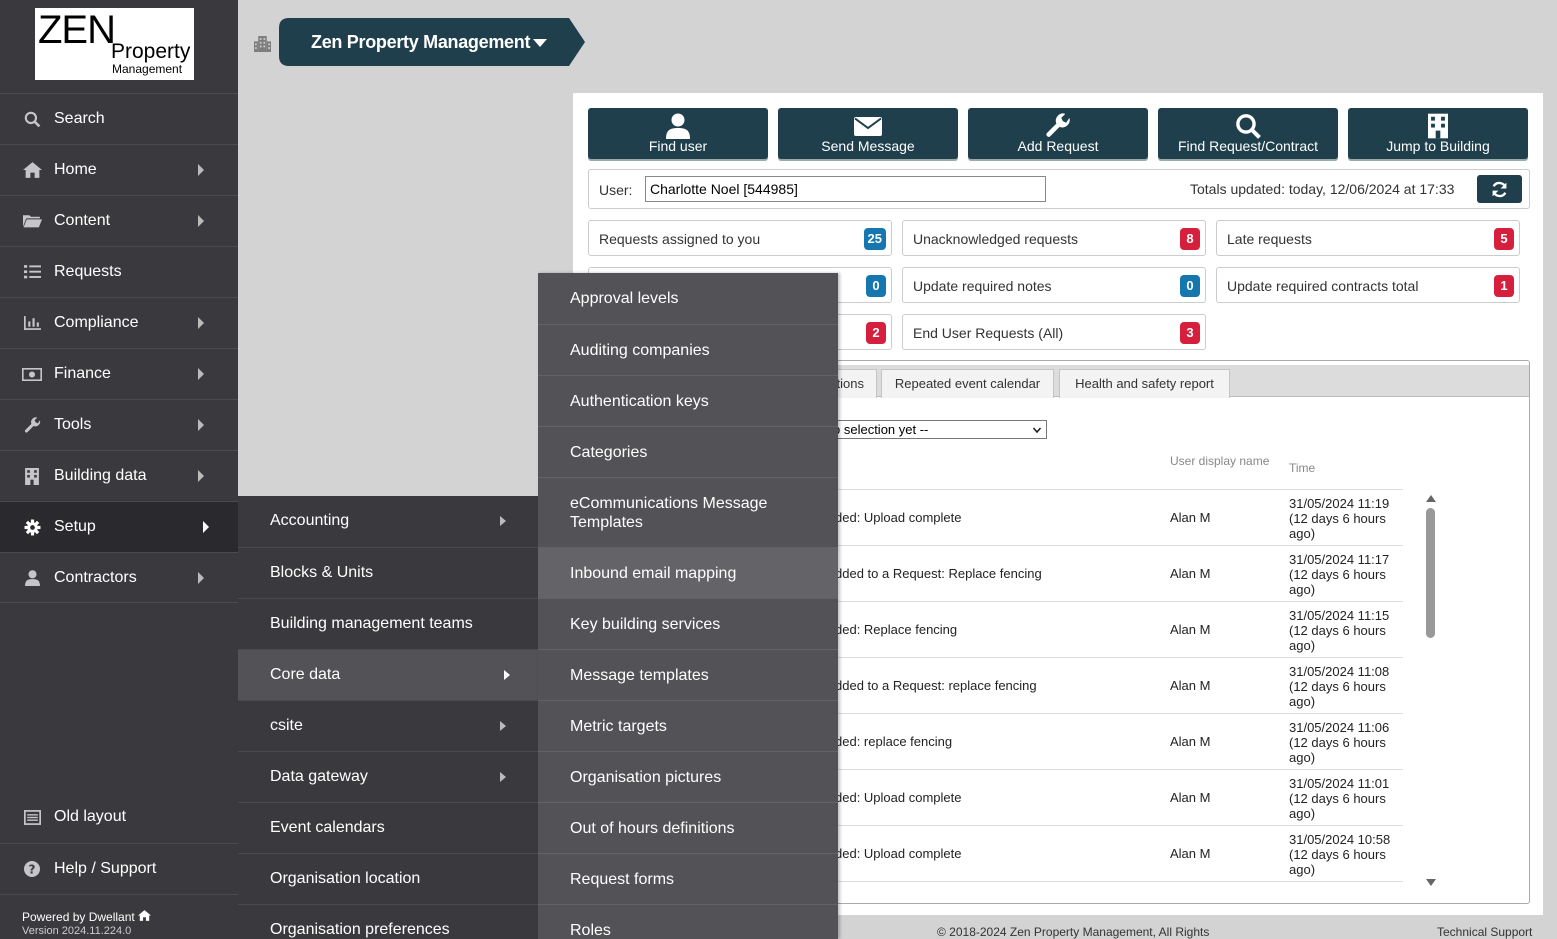  I want to click on sidebar-item-label: Old layout, so click(90, 816).